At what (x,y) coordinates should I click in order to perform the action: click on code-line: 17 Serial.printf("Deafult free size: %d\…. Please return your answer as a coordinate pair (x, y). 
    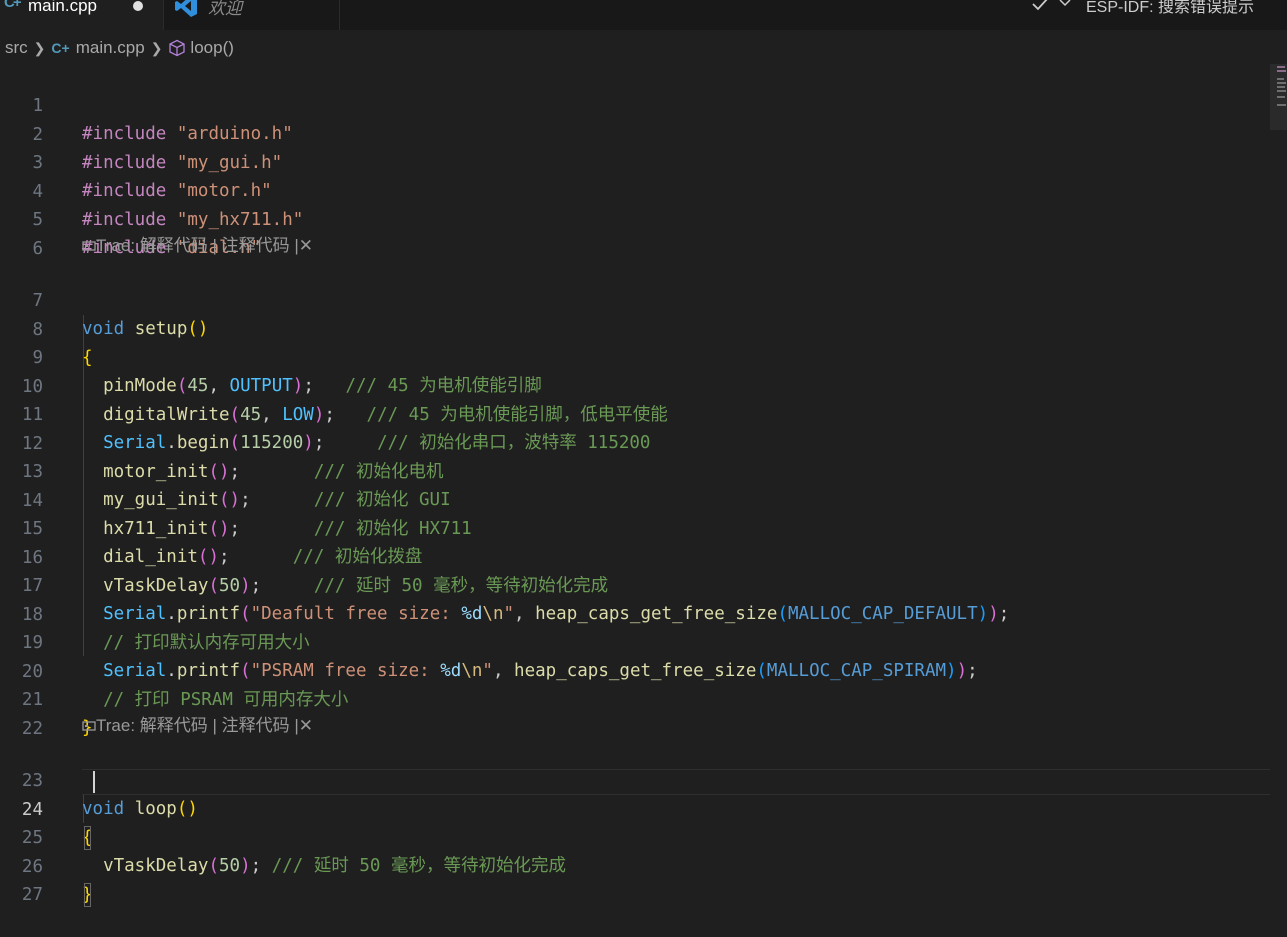
    Looking at the image, I should click on (635, 584).